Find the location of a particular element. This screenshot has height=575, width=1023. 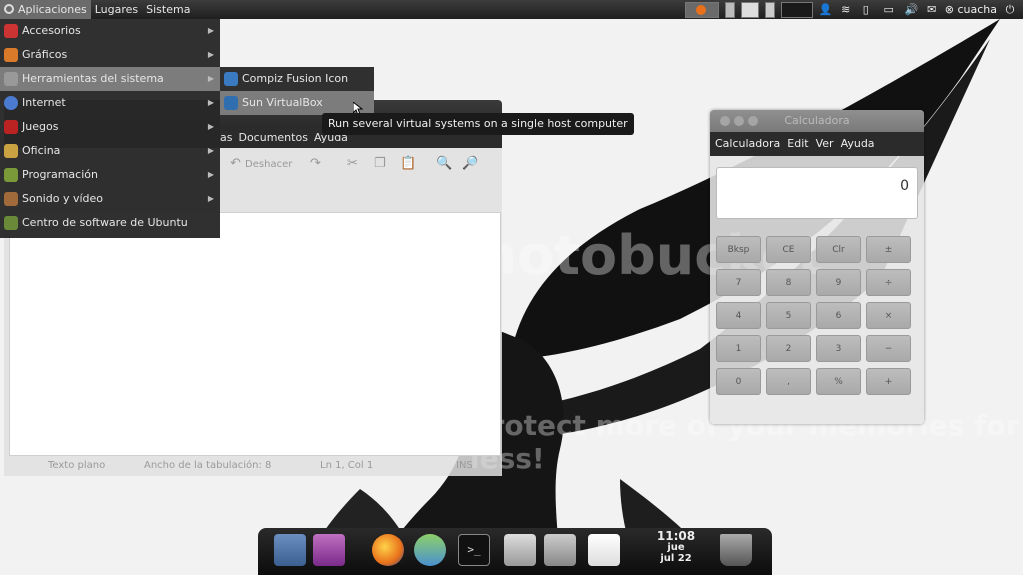

calc-key: 2 is located at coordinates (788, 348).